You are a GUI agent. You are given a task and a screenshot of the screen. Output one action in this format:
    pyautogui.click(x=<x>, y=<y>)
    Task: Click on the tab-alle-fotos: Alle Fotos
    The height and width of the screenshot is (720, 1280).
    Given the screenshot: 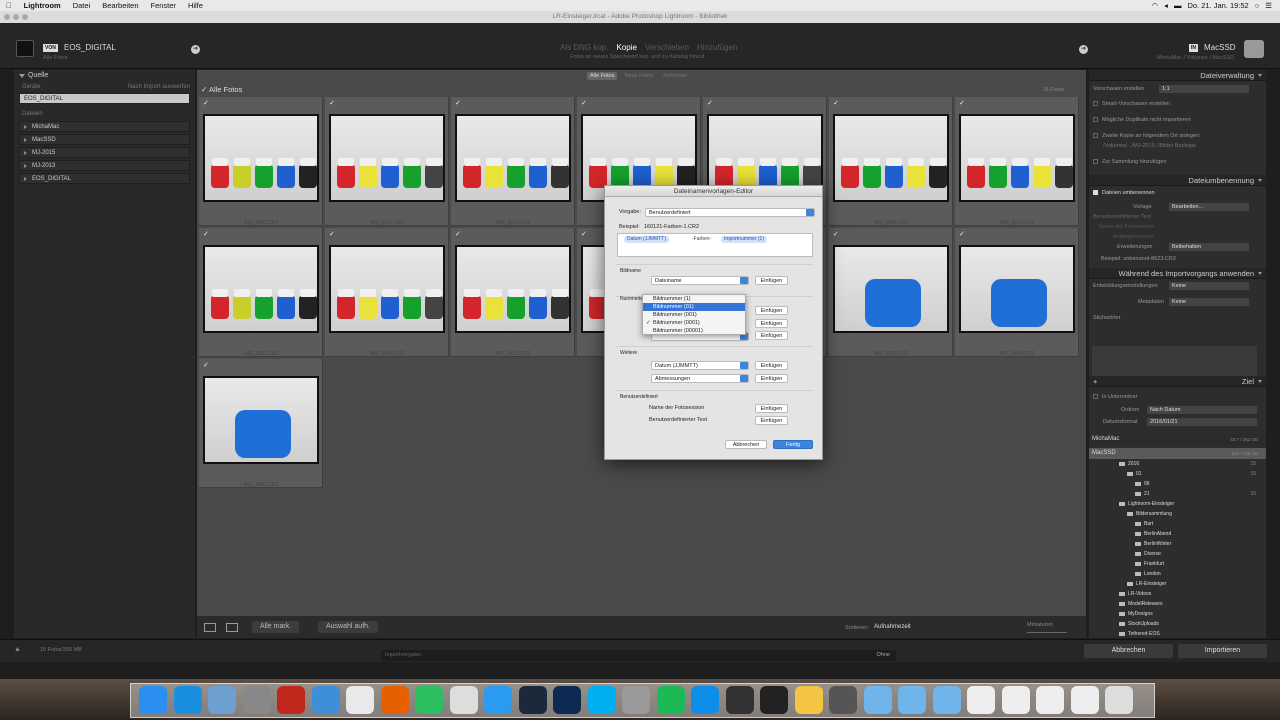 What is the action you would take?
    pyautogui.click(x=602, y=76)
    